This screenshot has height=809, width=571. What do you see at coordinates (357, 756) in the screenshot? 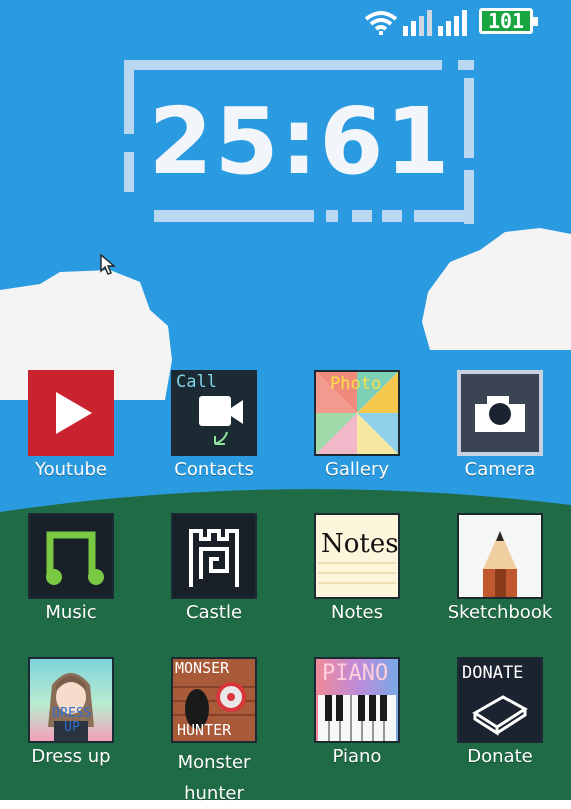
I see `app-label: Piano` at bounding box center [357, 756].